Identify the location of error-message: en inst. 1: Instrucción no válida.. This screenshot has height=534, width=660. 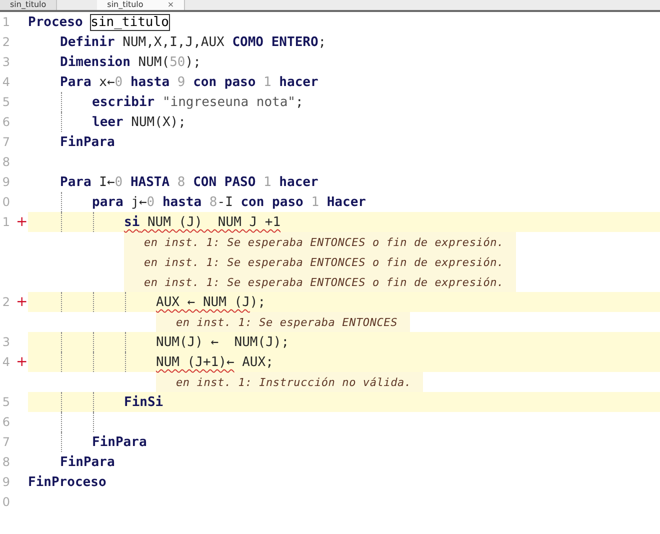
(290, 382).